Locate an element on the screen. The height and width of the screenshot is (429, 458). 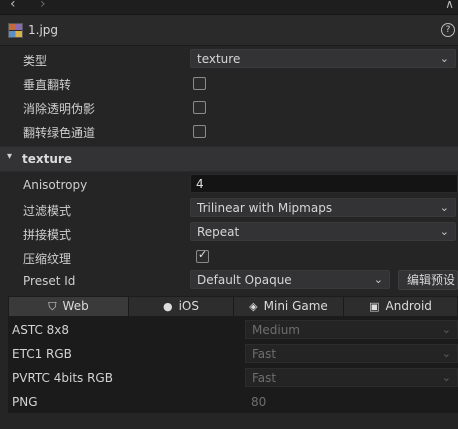
tab-web: ⛉ Web is located at coordinates (68, 306).